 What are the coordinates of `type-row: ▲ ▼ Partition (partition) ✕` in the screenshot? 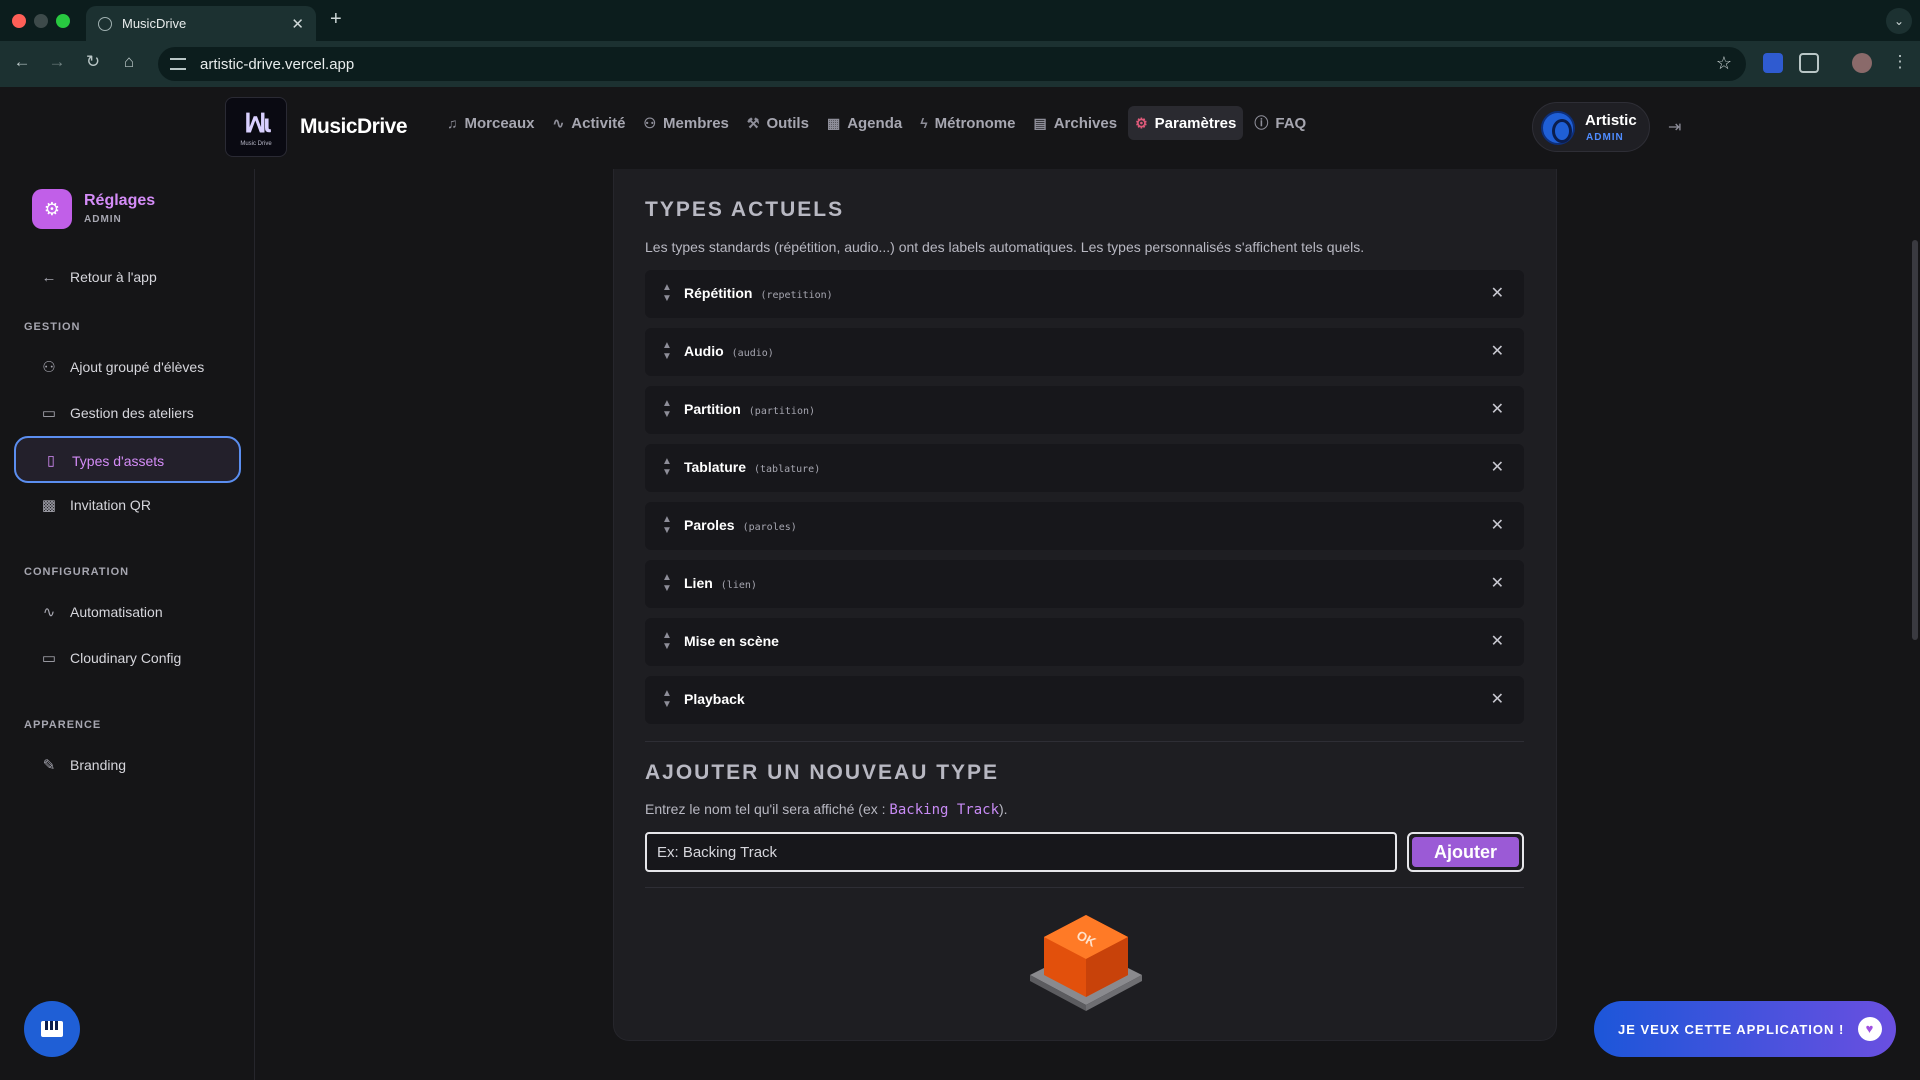 It's located at (1084, 410).